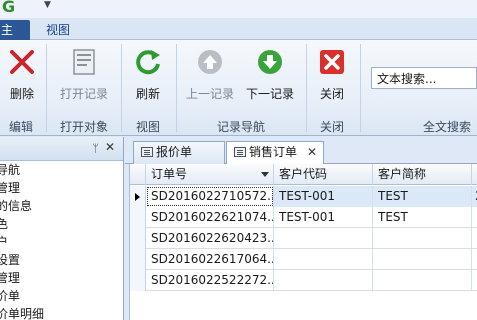  I want to click on tab-home: 主页, so click(15, 38).